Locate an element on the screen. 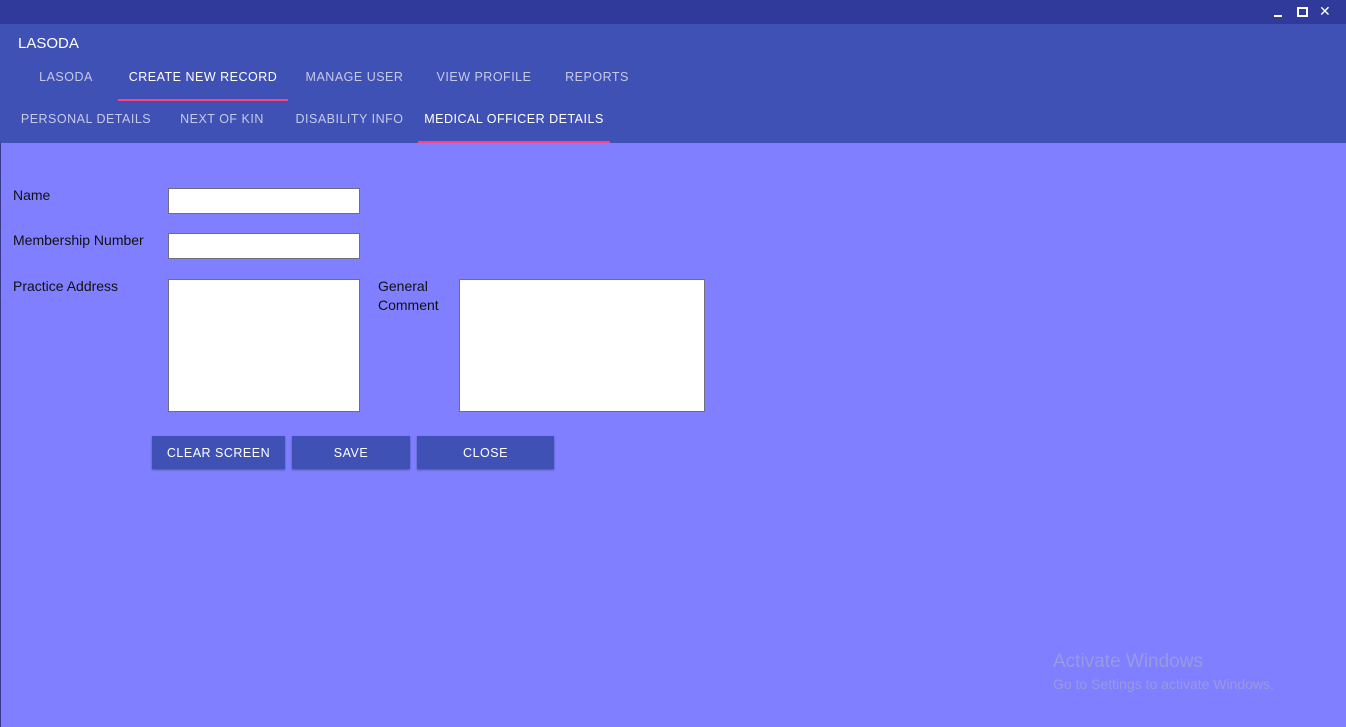 The width and height of the screenshot is (1346, 727). tab-reports: REPORTS is located at coordinates (597, 79).